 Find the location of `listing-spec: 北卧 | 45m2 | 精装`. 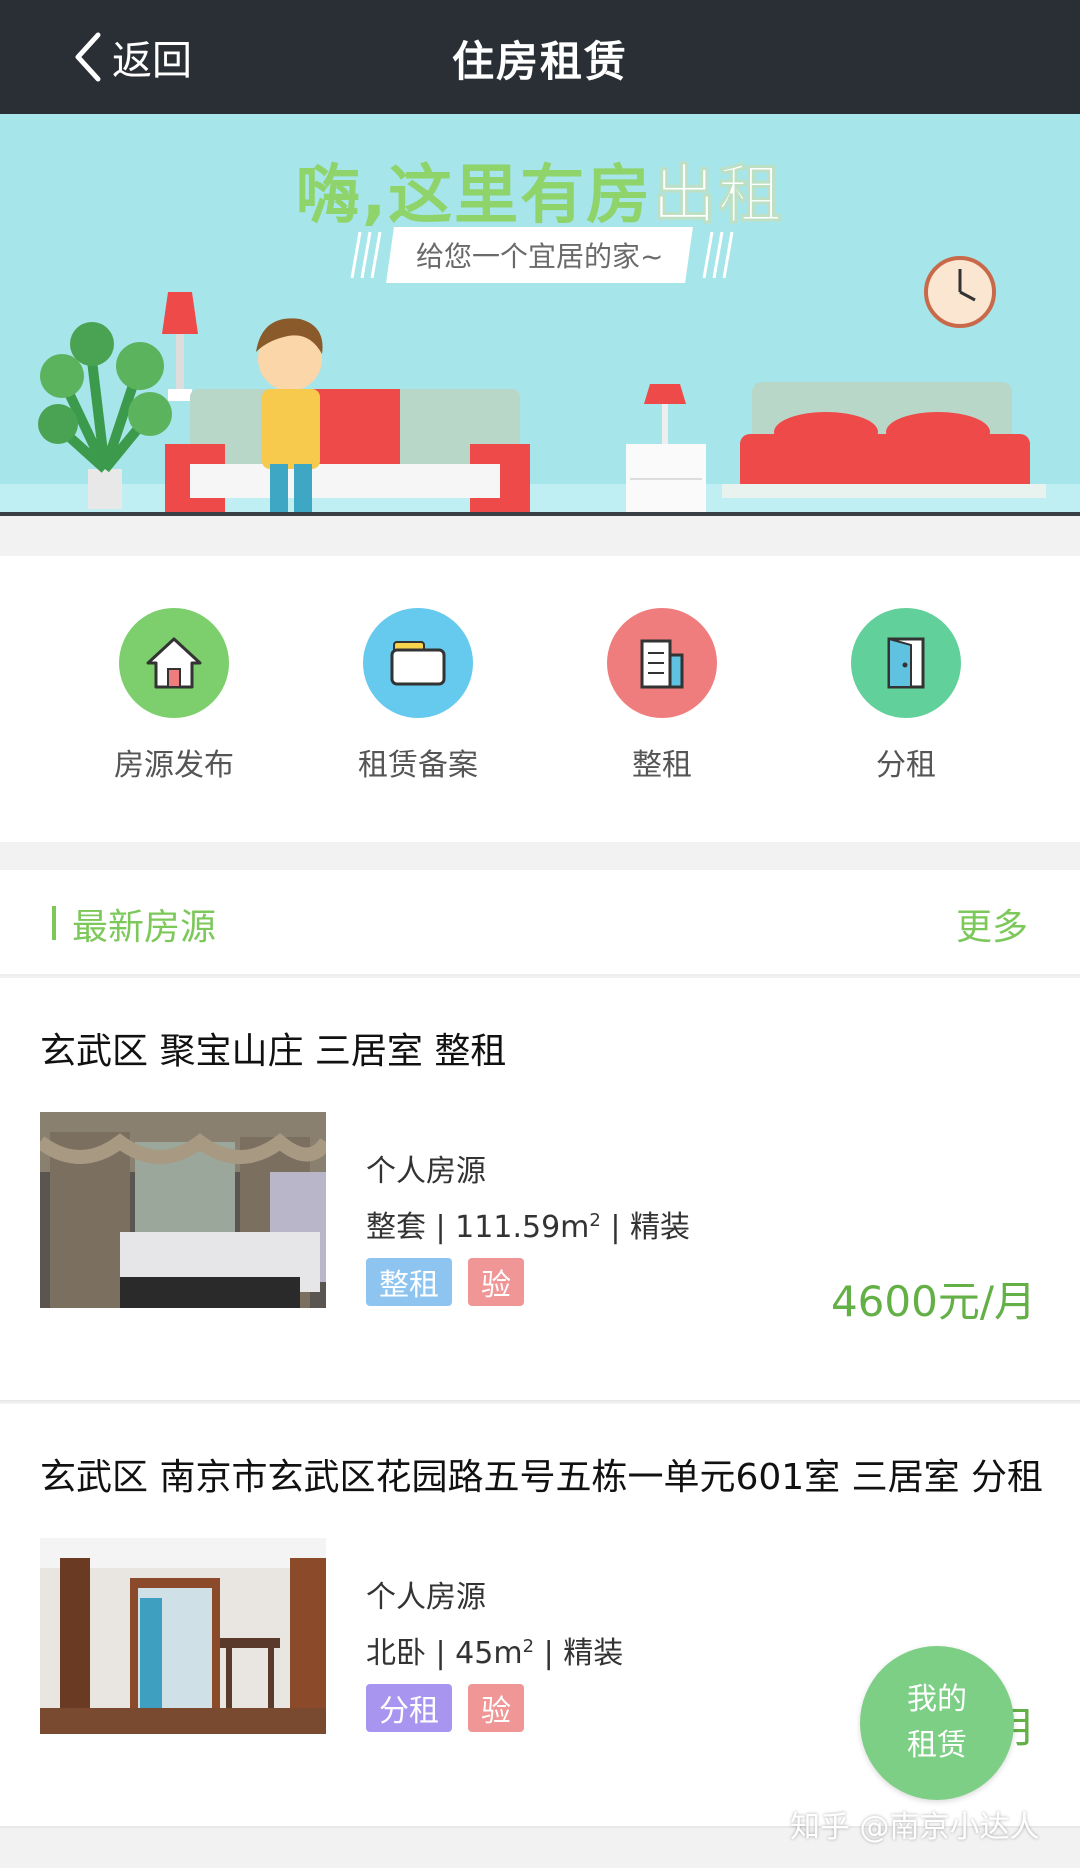

listing-spec: 北卧 | 45m2 | 精装 is located at coordinates (494, 1650).